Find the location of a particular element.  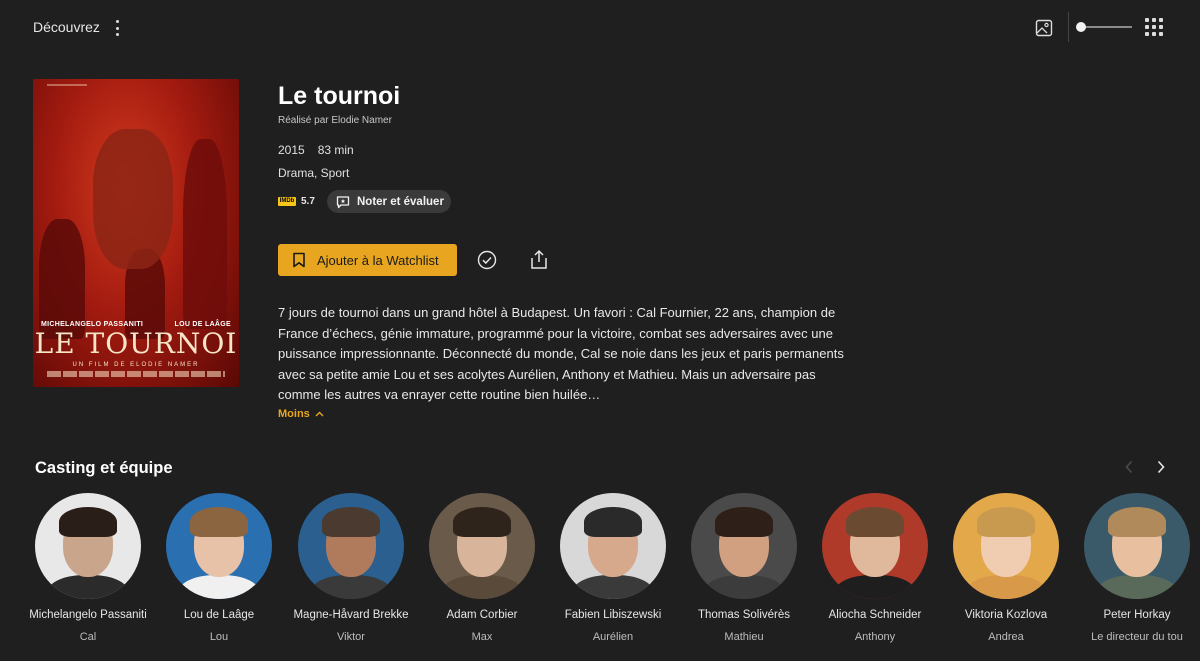

cast-member-name: Peter Horkay is located at coordinates (1137, 615).